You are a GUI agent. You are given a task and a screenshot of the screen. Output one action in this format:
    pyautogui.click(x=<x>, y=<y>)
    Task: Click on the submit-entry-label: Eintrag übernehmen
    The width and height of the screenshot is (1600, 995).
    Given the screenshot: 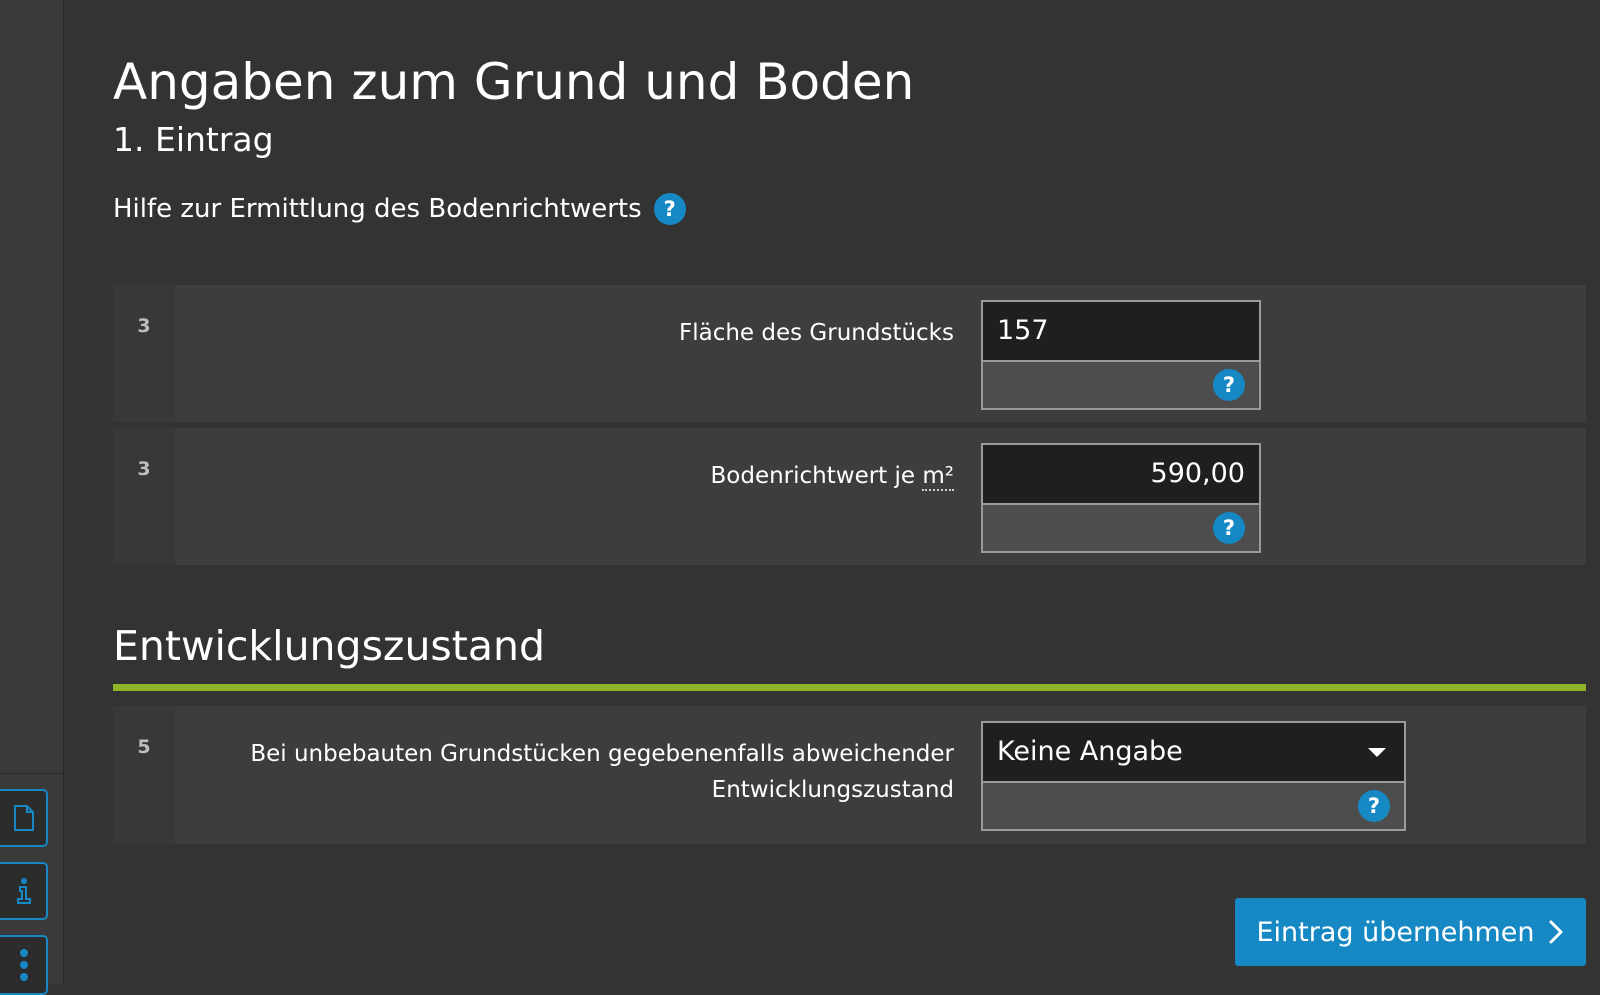 What is the action you would take?
    pyautogui.click(x=1395, y=932)
    